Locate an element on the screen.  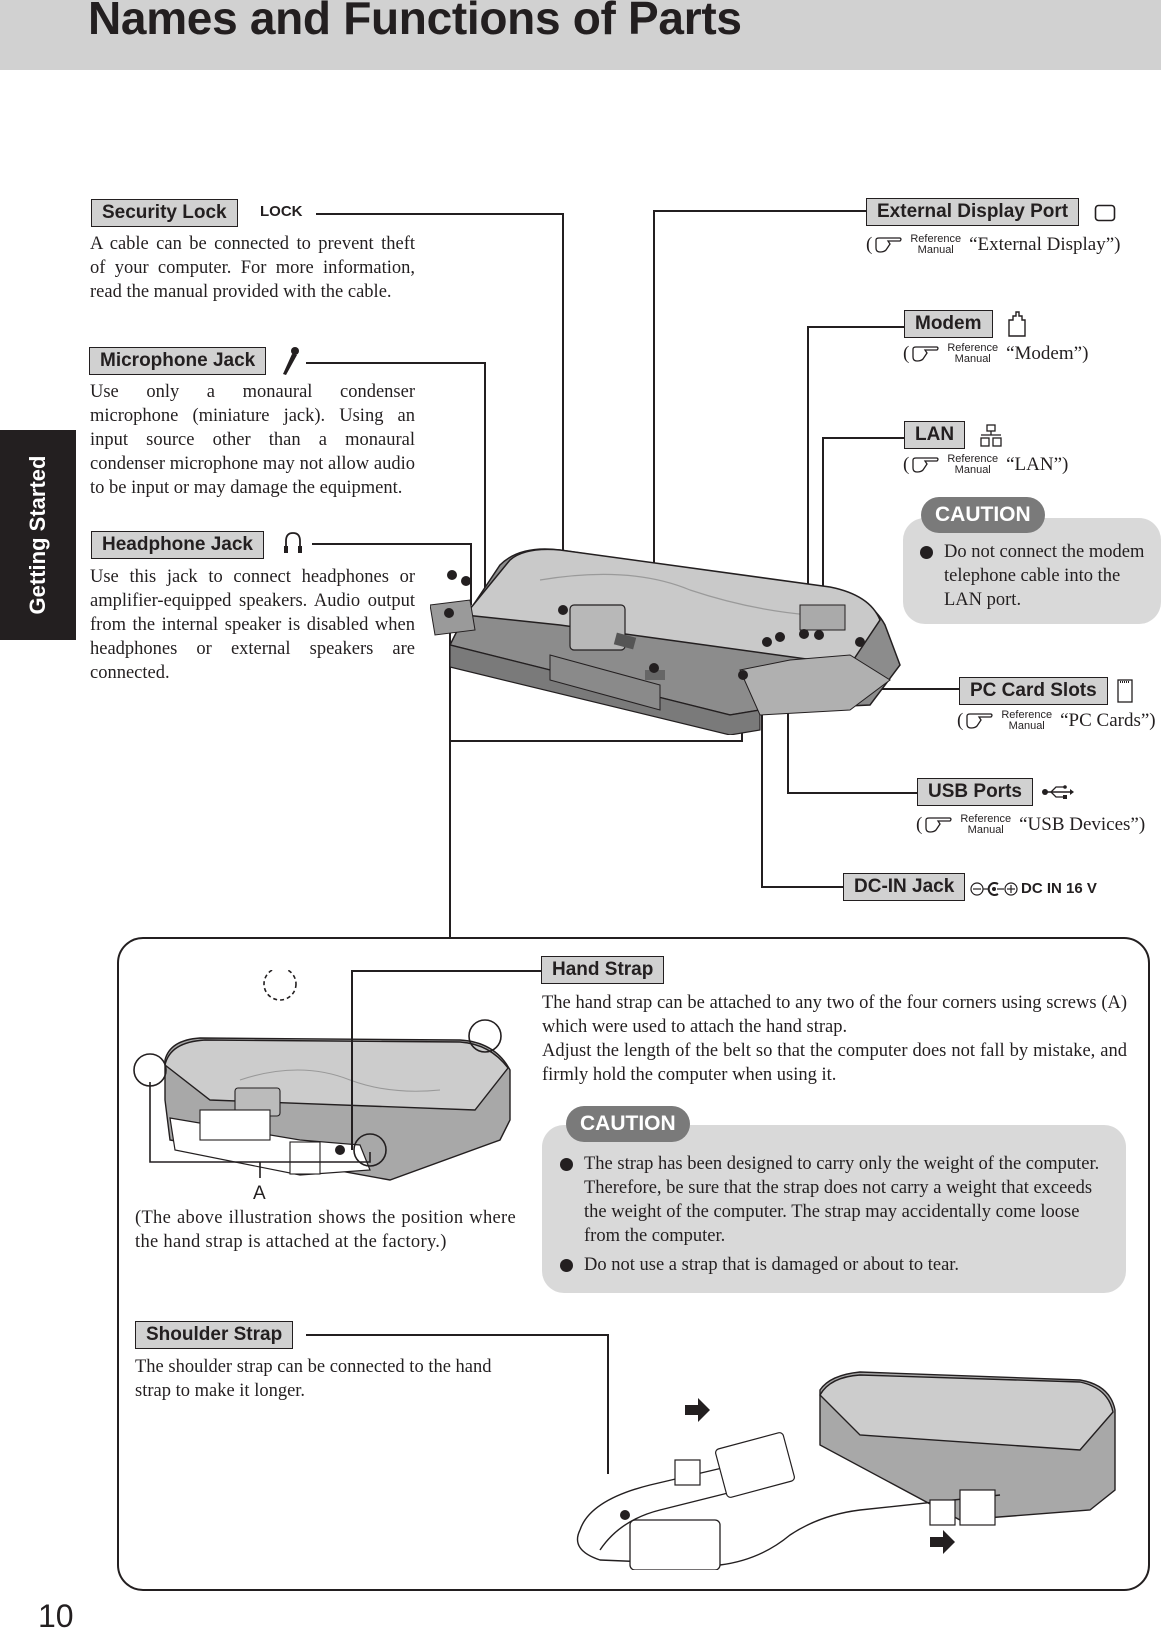
dc-polarity-icon is located at coordinates (994, 889).